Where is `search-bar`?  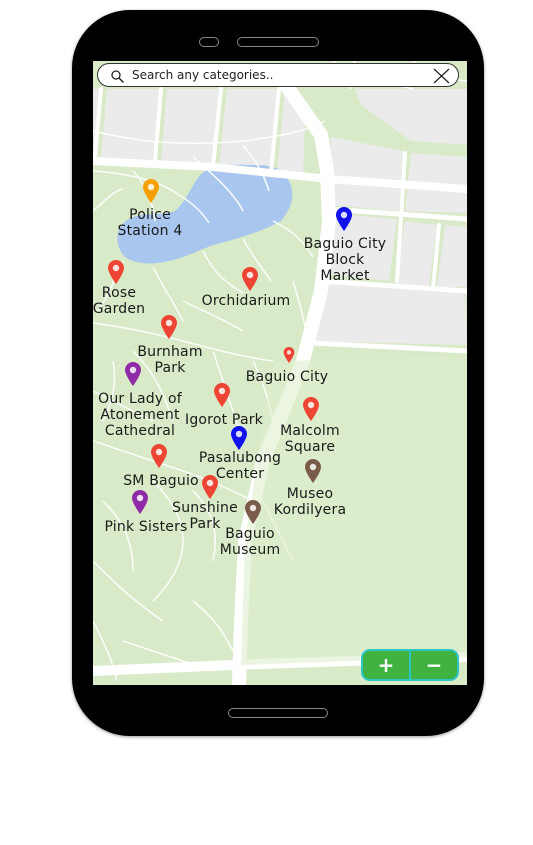 search-bar is located at coordinates (278, 75).